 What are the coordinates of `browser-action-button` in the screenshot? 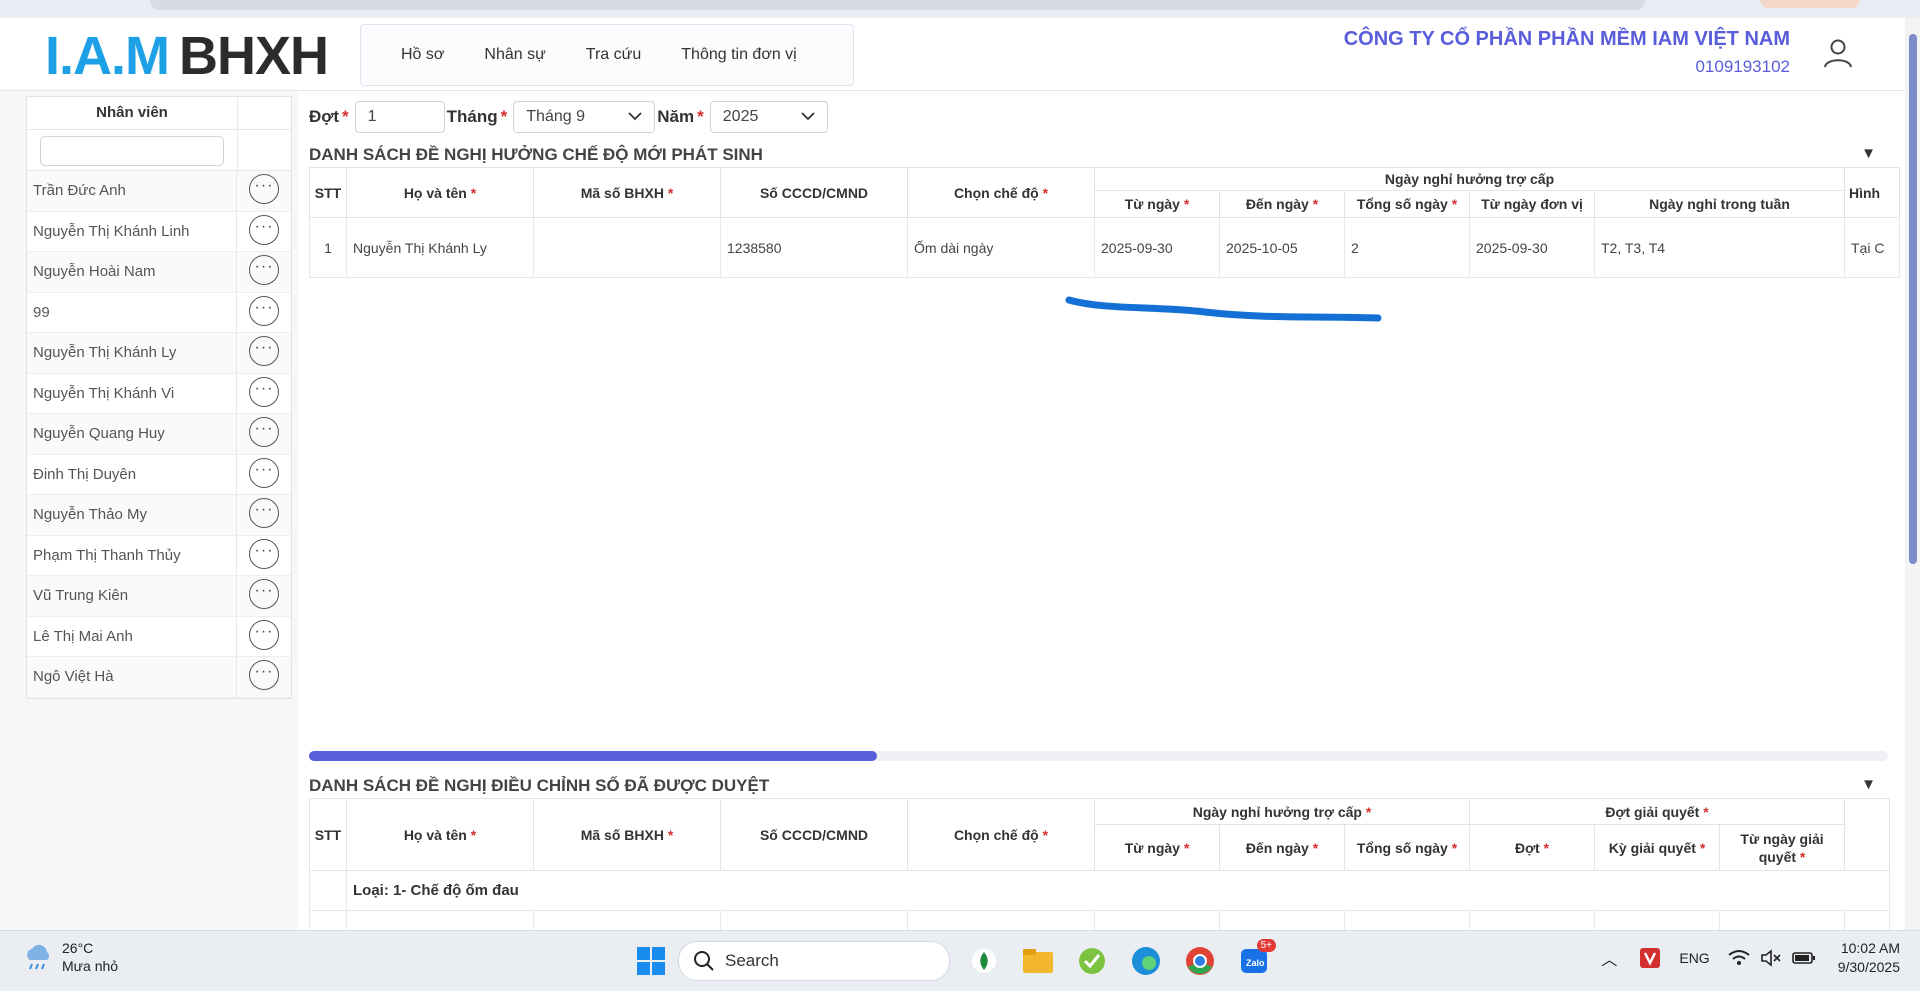 It's located at (1810, 4).